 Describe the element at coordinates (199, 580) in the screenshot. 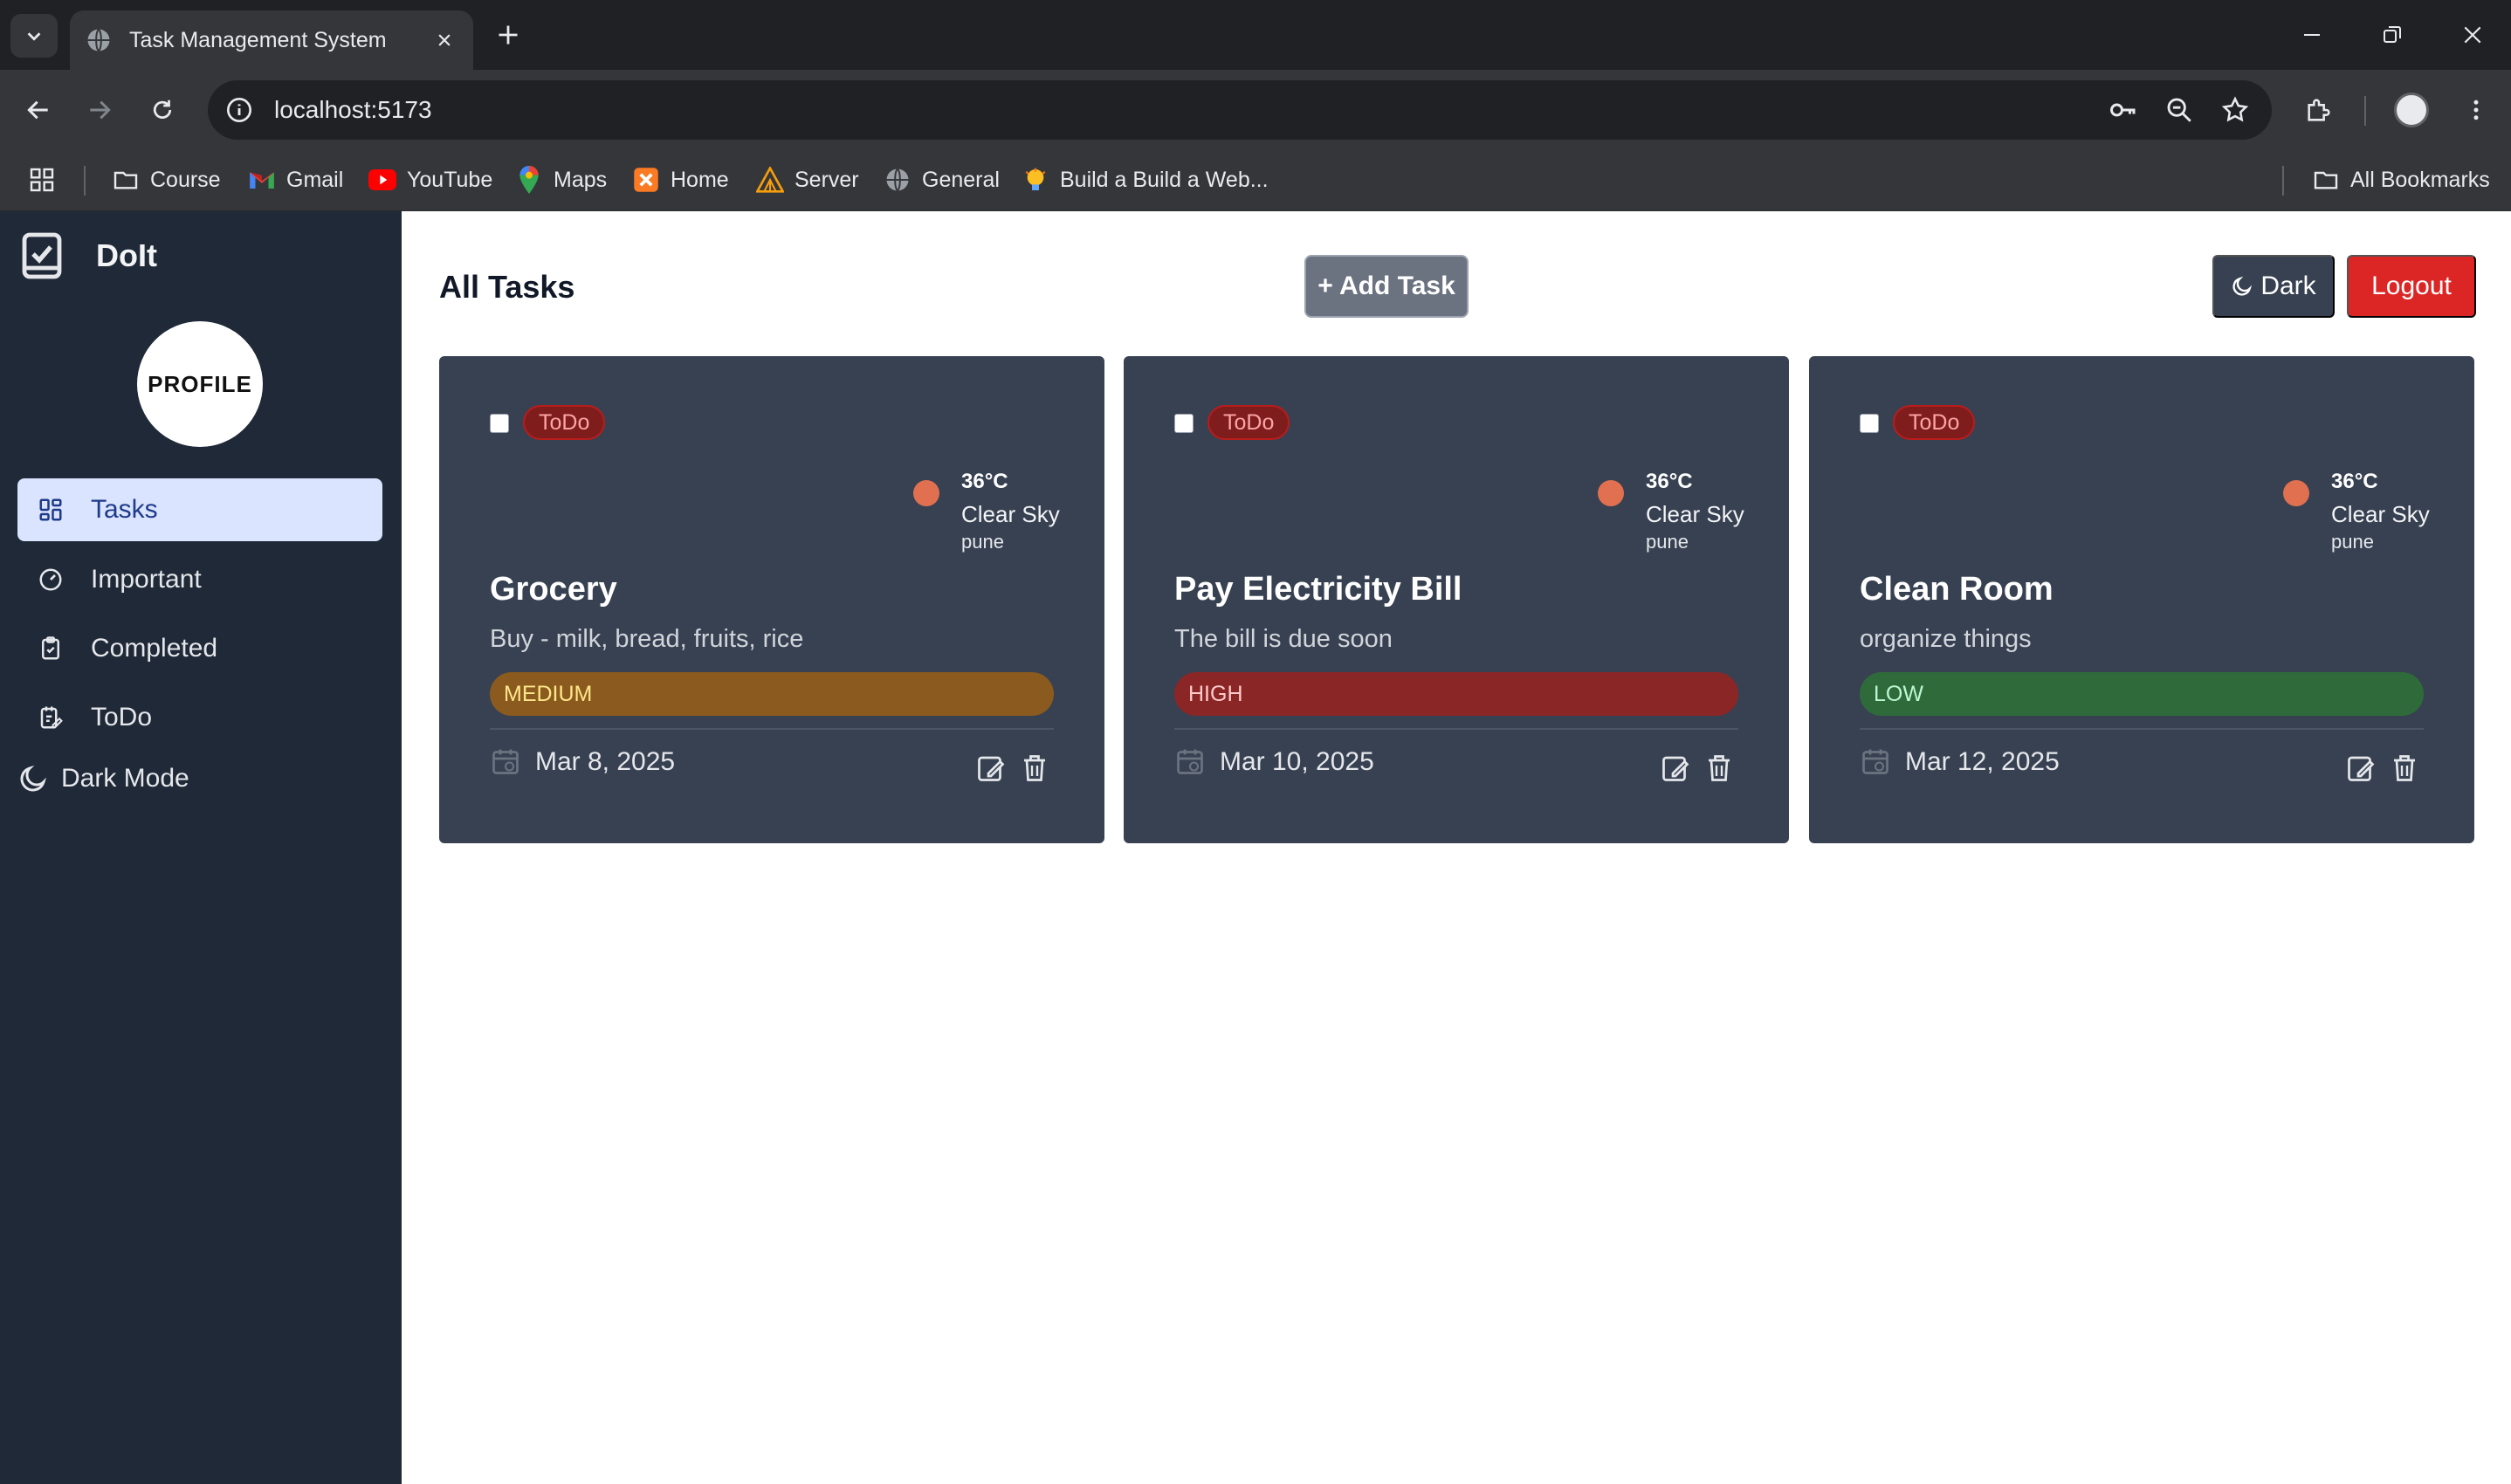

I see `sidebar-item-important: Important` at that location.